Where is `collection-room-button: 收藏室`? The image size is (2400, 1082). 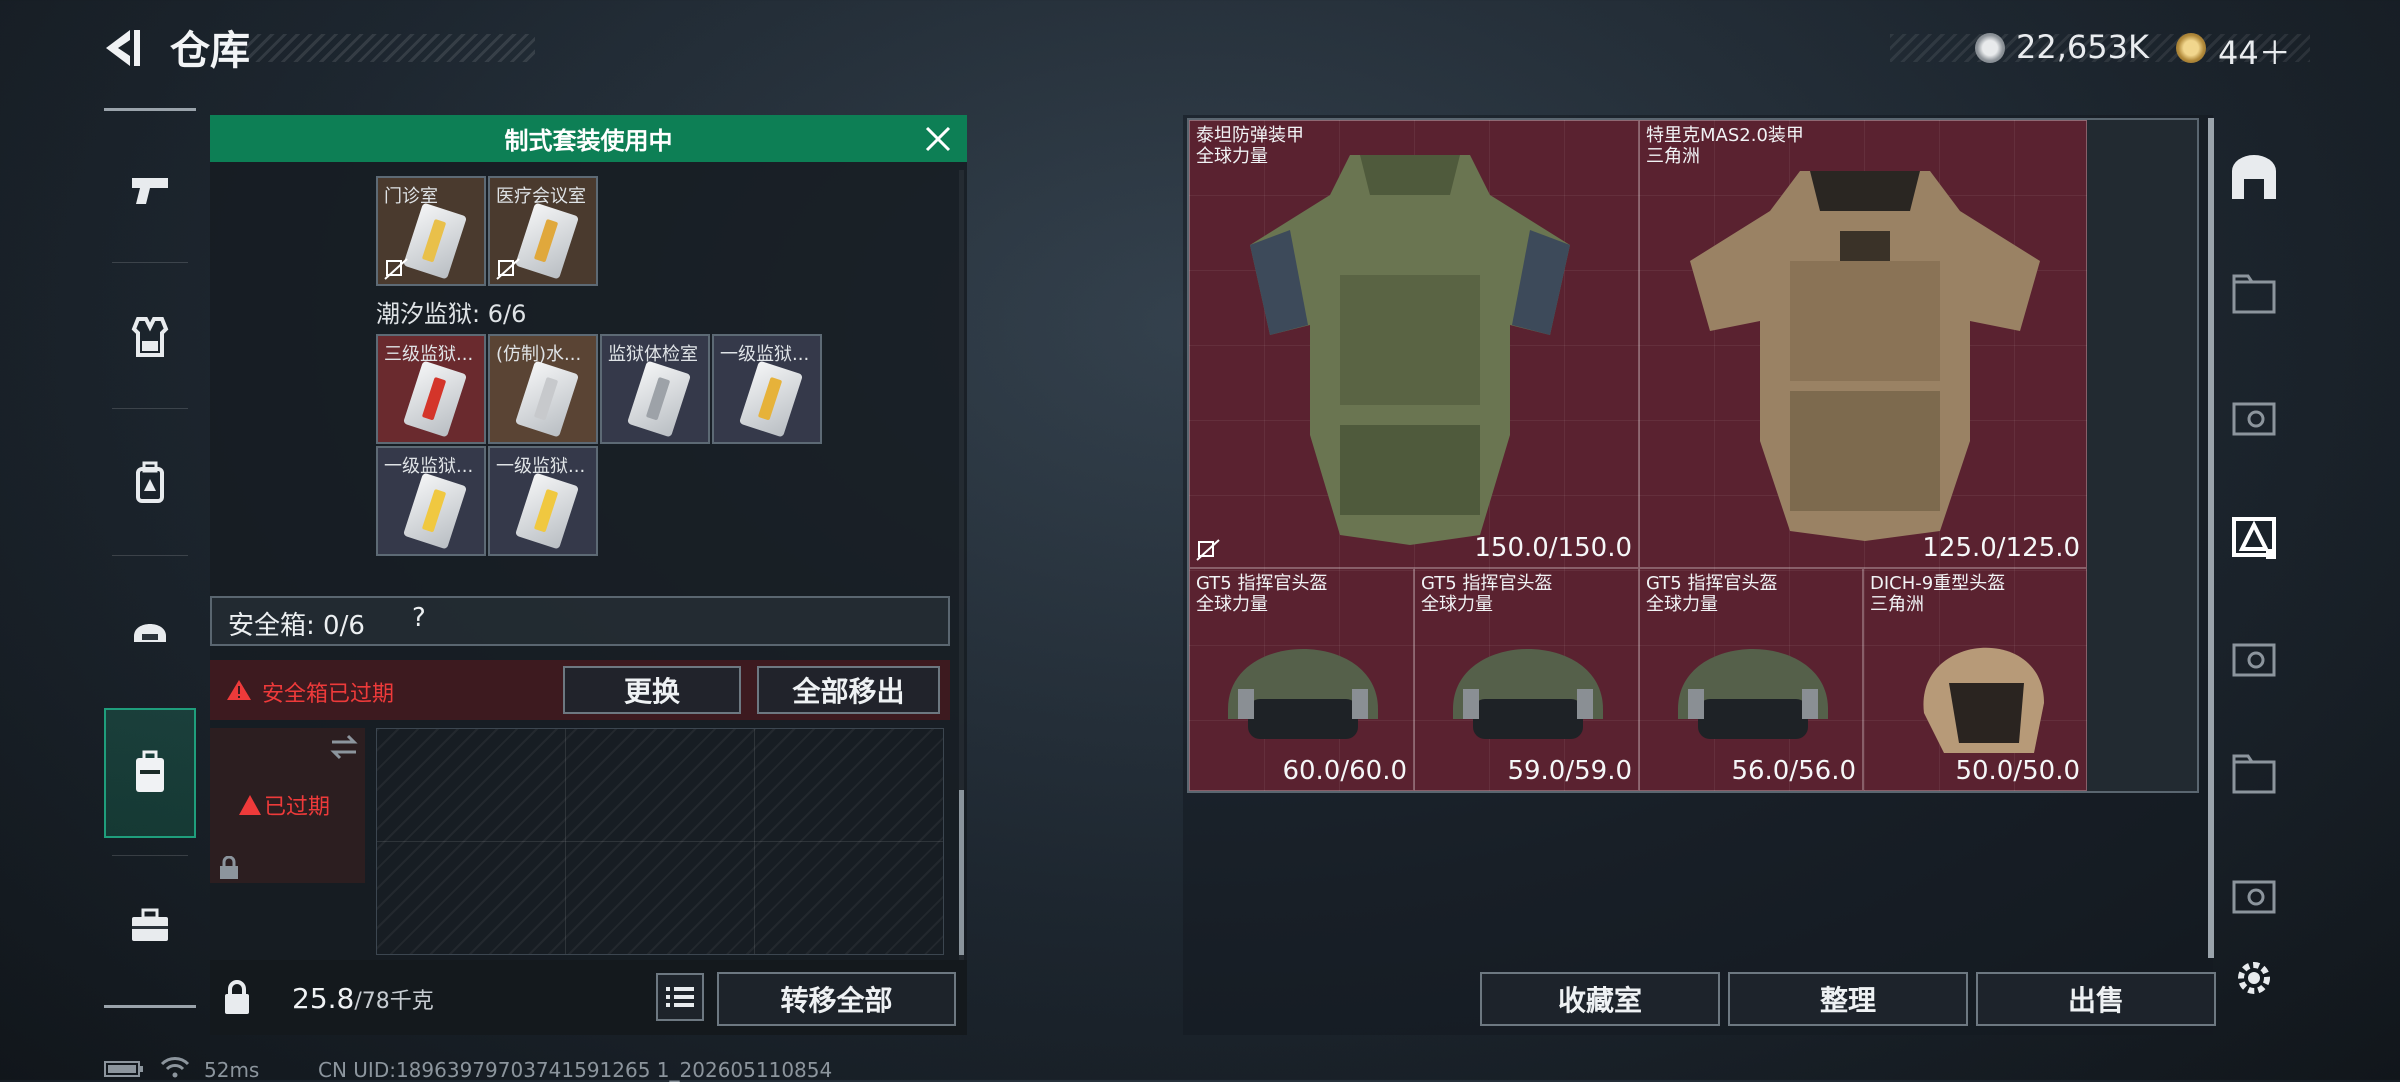 collection-room-button: 收藏室 is located at coordinates (1600, 999).